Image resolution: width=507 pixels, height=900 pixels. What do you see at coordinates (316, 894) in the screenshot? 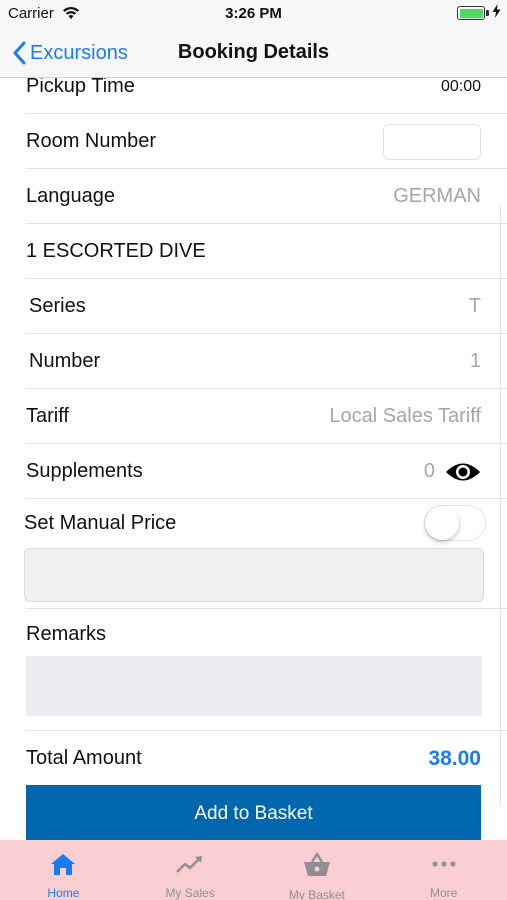
I see `tab-my-basket-label: My Basket` at bounding box center [316, 894].